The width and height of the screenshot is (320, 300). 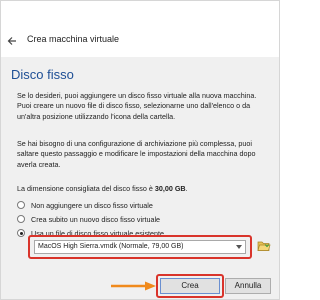 I want to click on create-button: Crea, so click(x=190, y=286).